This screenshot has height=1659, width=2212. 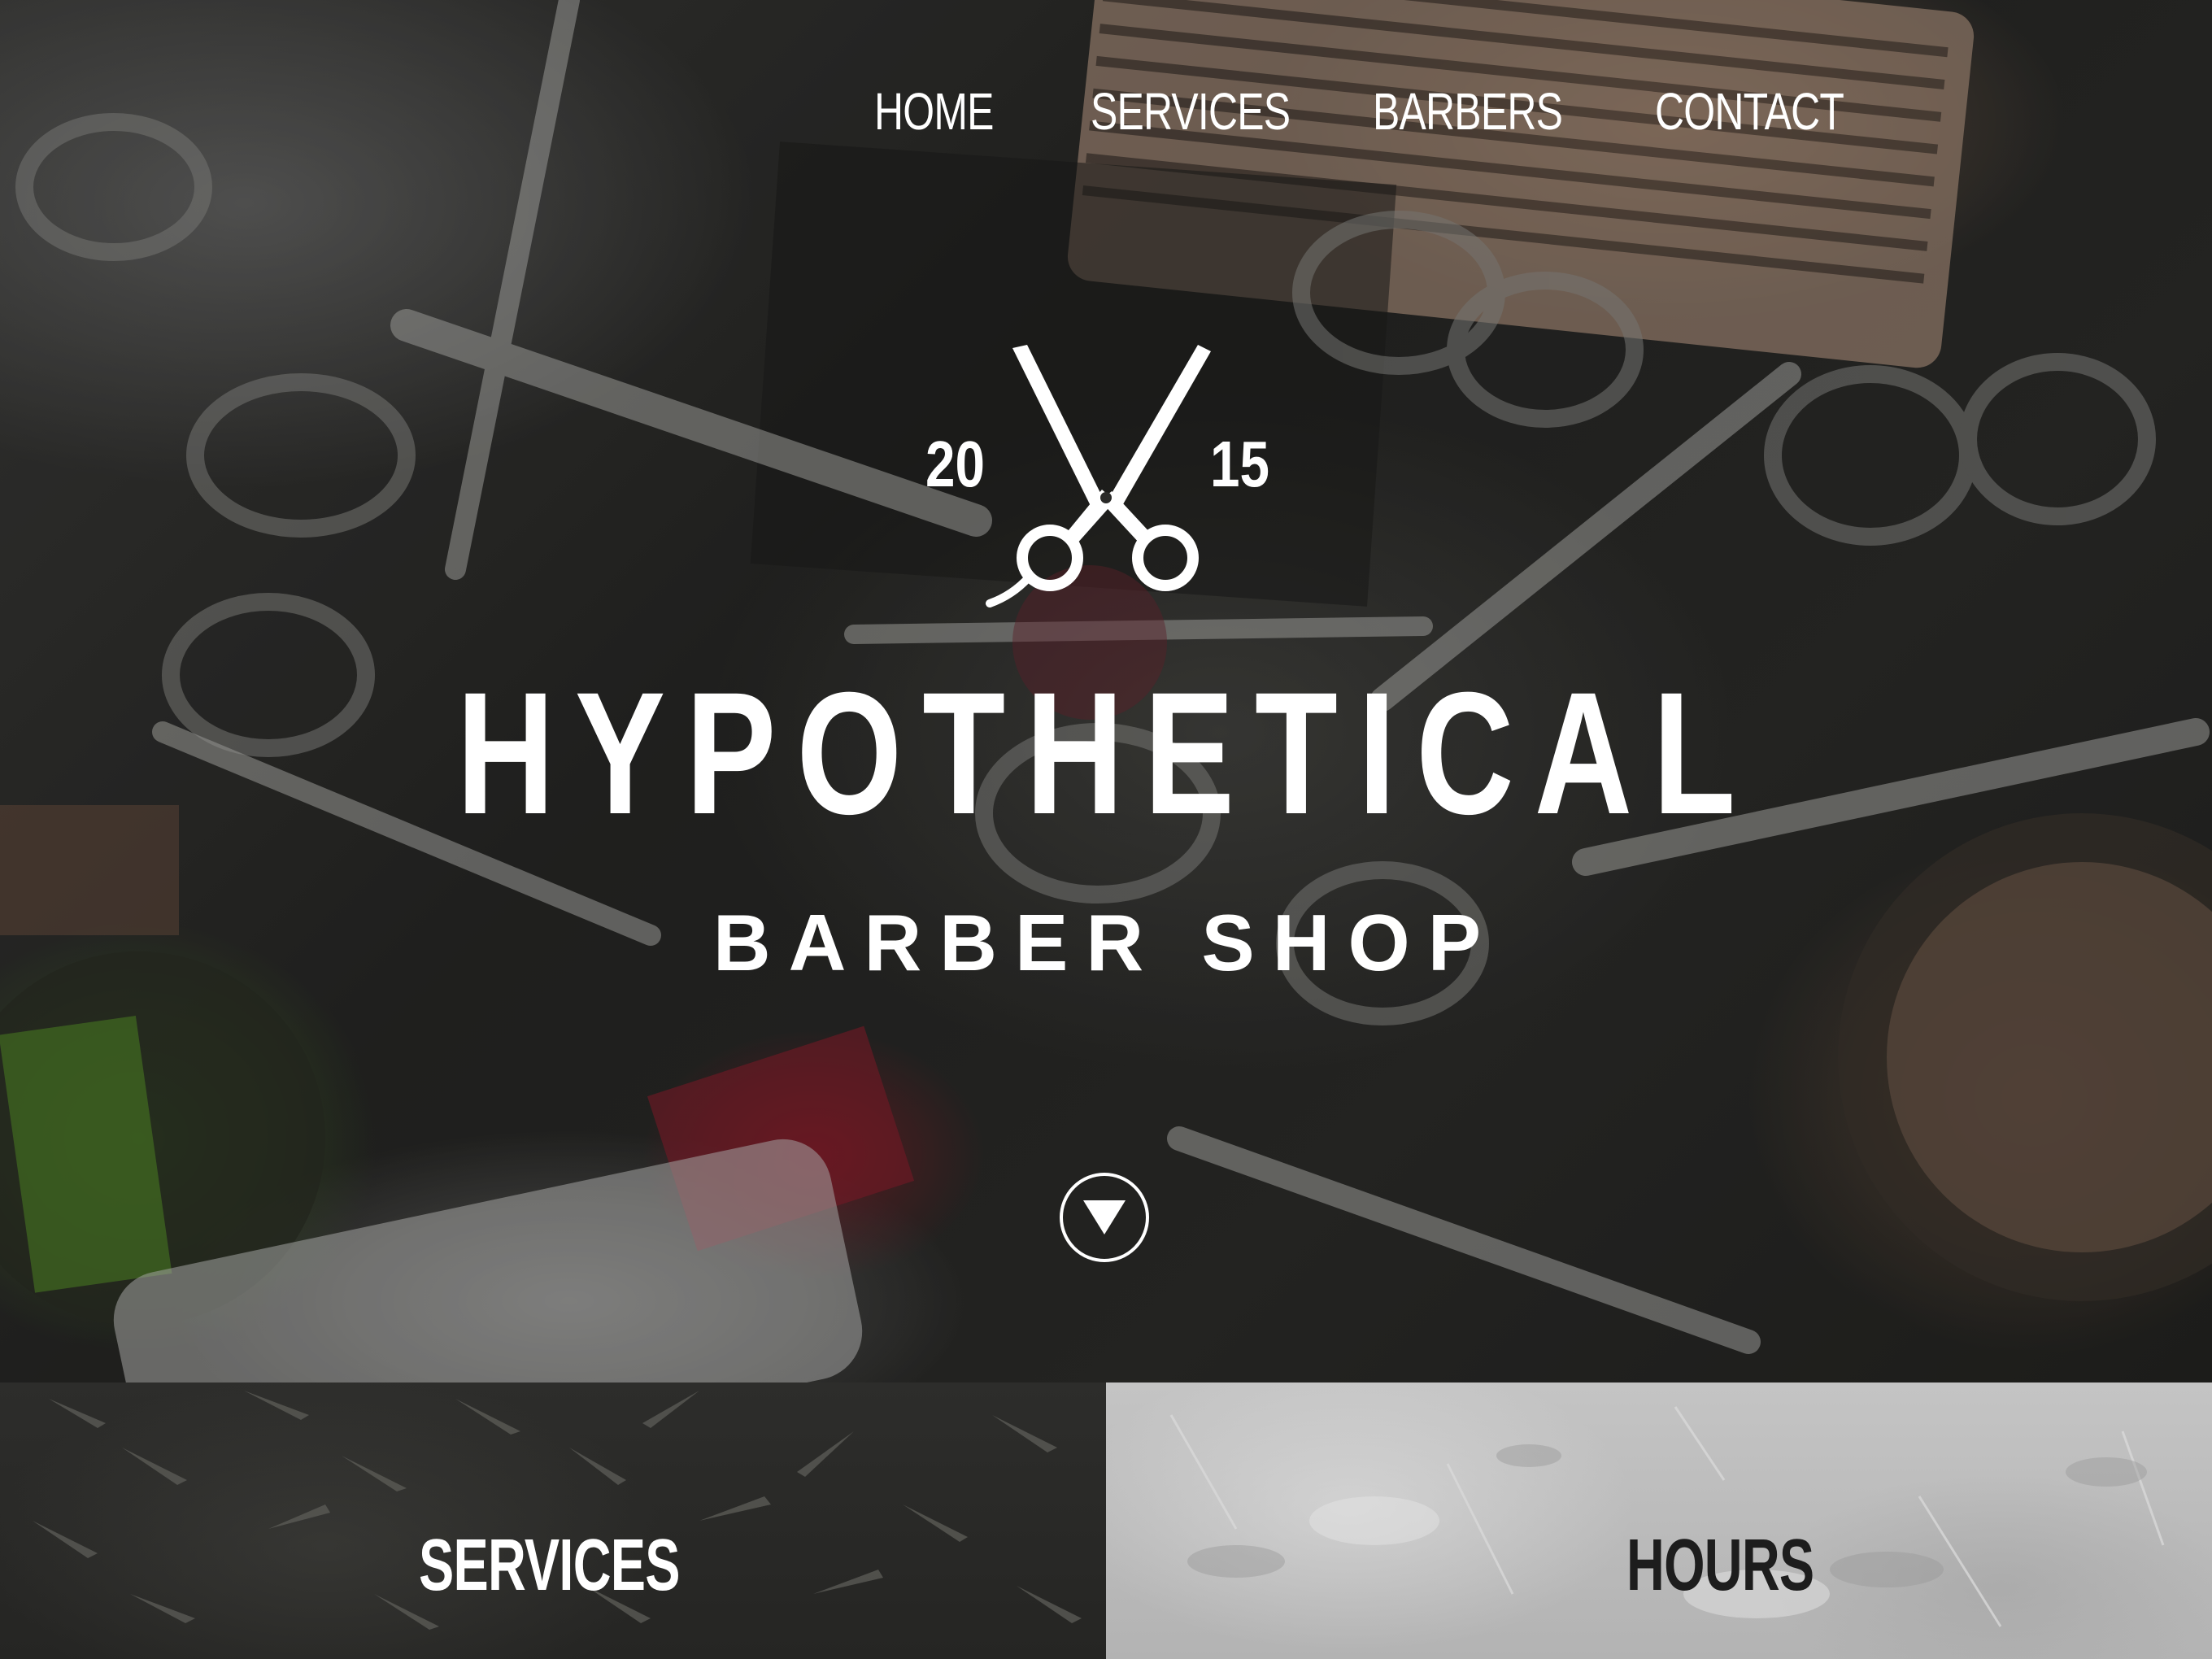 I want to click on site-subtitle: BARBER SHOP, so click(x=1106, y=942).